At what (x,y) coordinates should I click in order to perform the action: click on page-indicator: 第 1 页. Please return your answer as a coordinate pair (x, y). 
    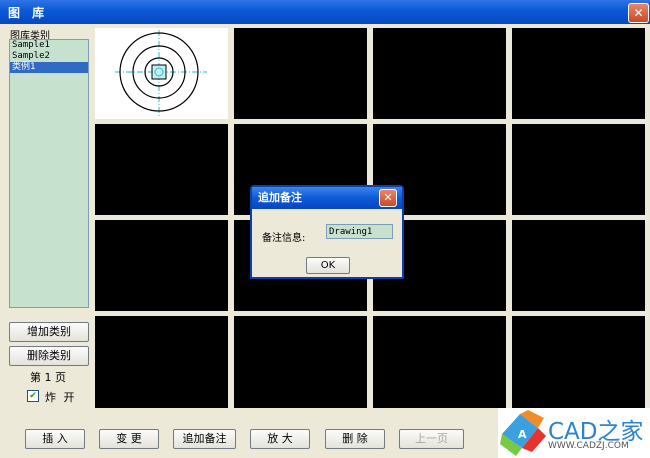
    Looking at the image, I should click on (48, 377).